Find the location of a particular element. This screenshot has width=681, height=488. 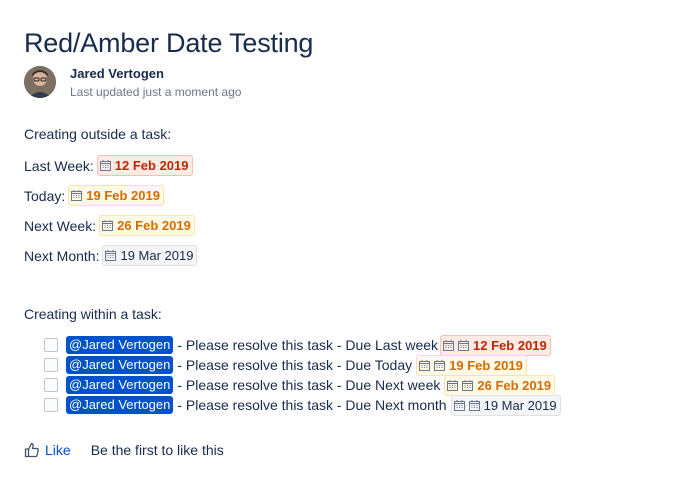

date-row-label: Today: is located at coordinates (45, 195).